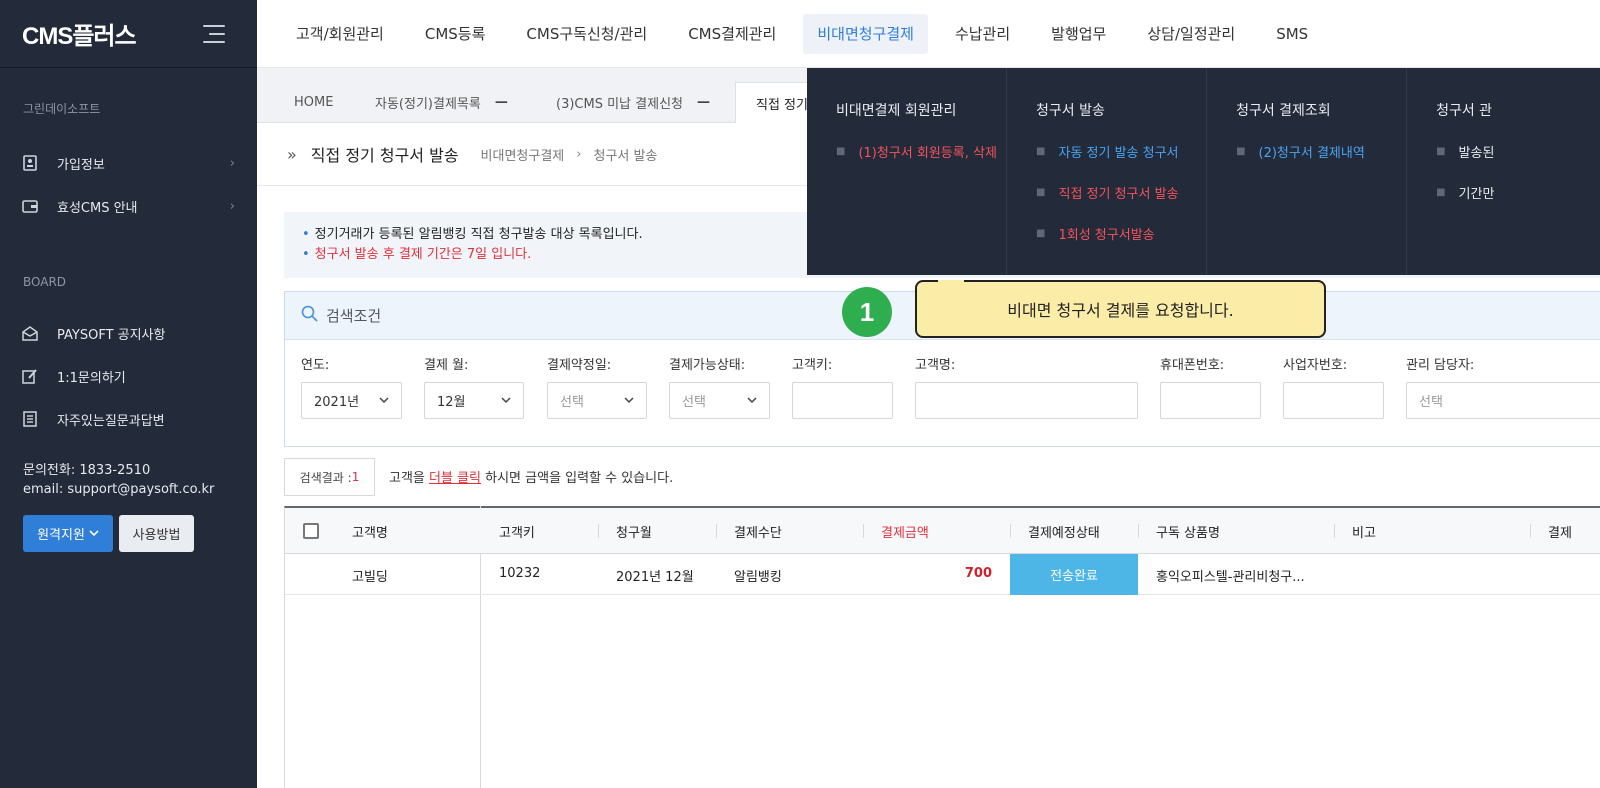 This screenshot has height=788, width=1600. I want to click on nav-customer: 고객/회원관리, so click(340, 34).